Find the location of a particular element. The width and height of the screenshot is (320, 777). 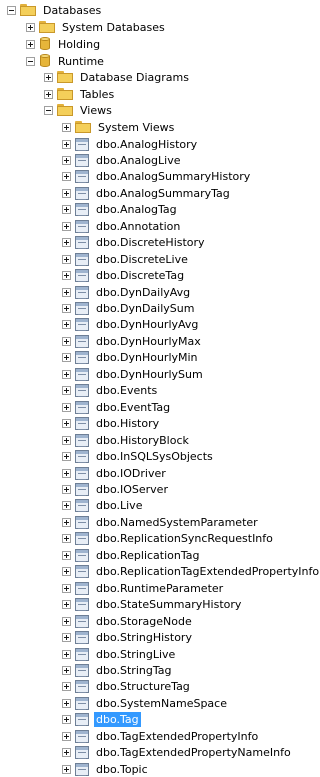

node-label: System Views is located at coordinates (136, 127).